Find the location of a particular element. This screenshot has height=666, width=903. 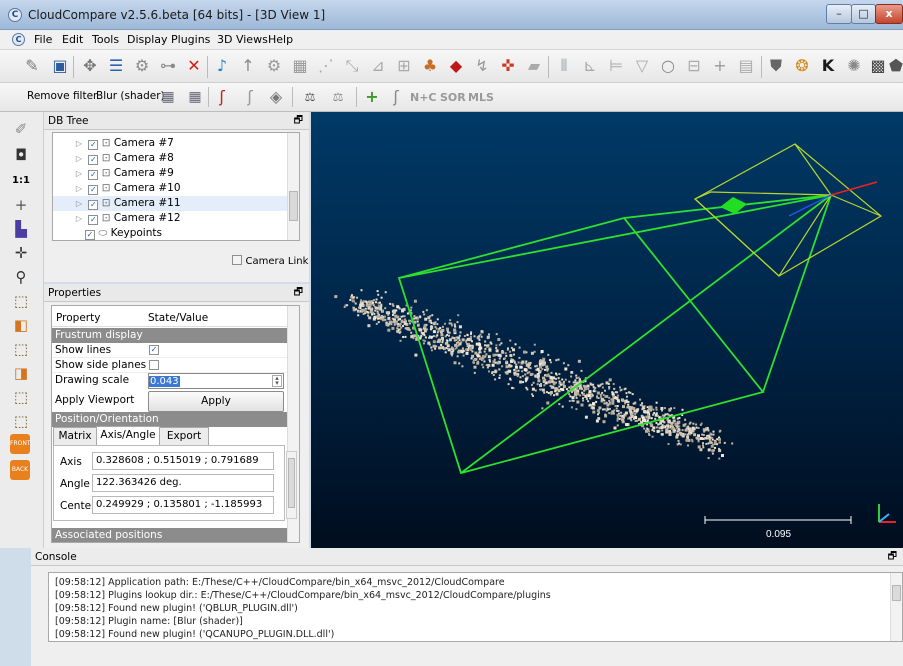

right-view-cube-icon: ◨ is located at coordinates (21, 373).